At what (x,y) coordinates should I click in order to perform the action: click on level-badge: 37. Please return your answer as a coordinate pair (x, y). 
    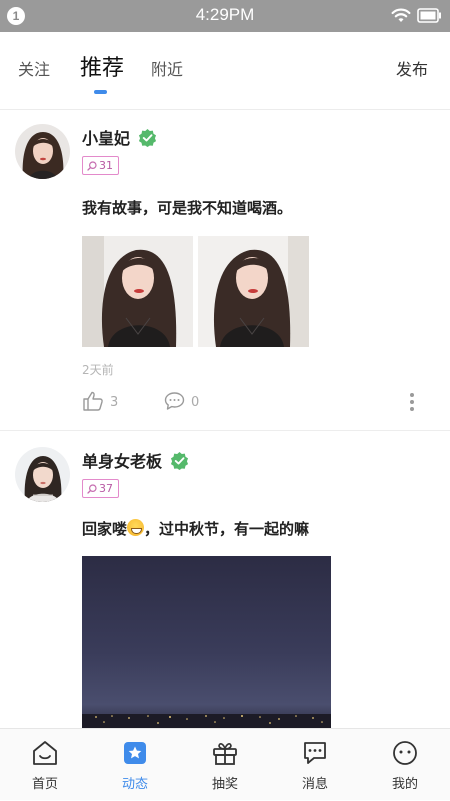
    Looking at the image, I should click on (100, 488).